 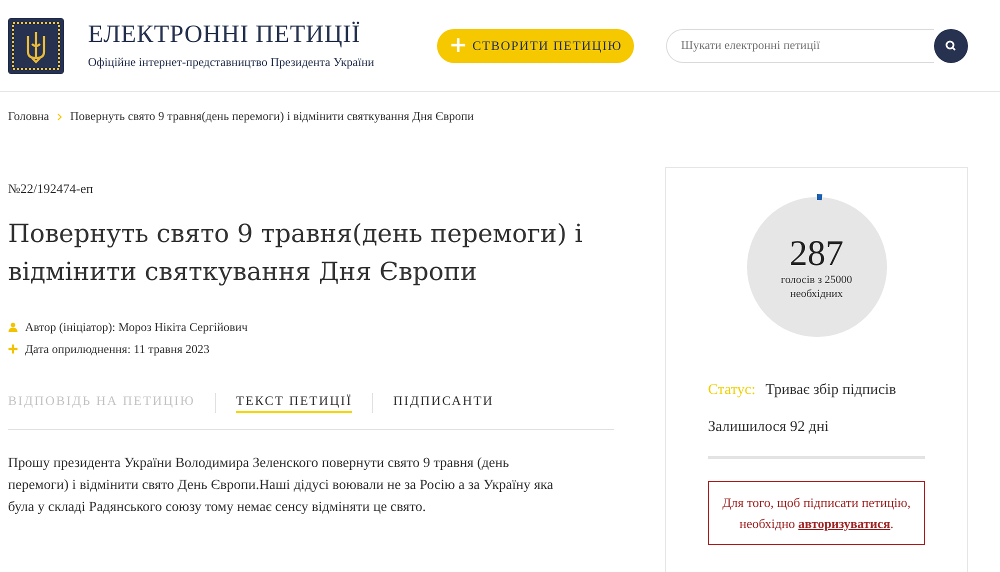 I want to click on plus-icon, so click(x=13, y=349).